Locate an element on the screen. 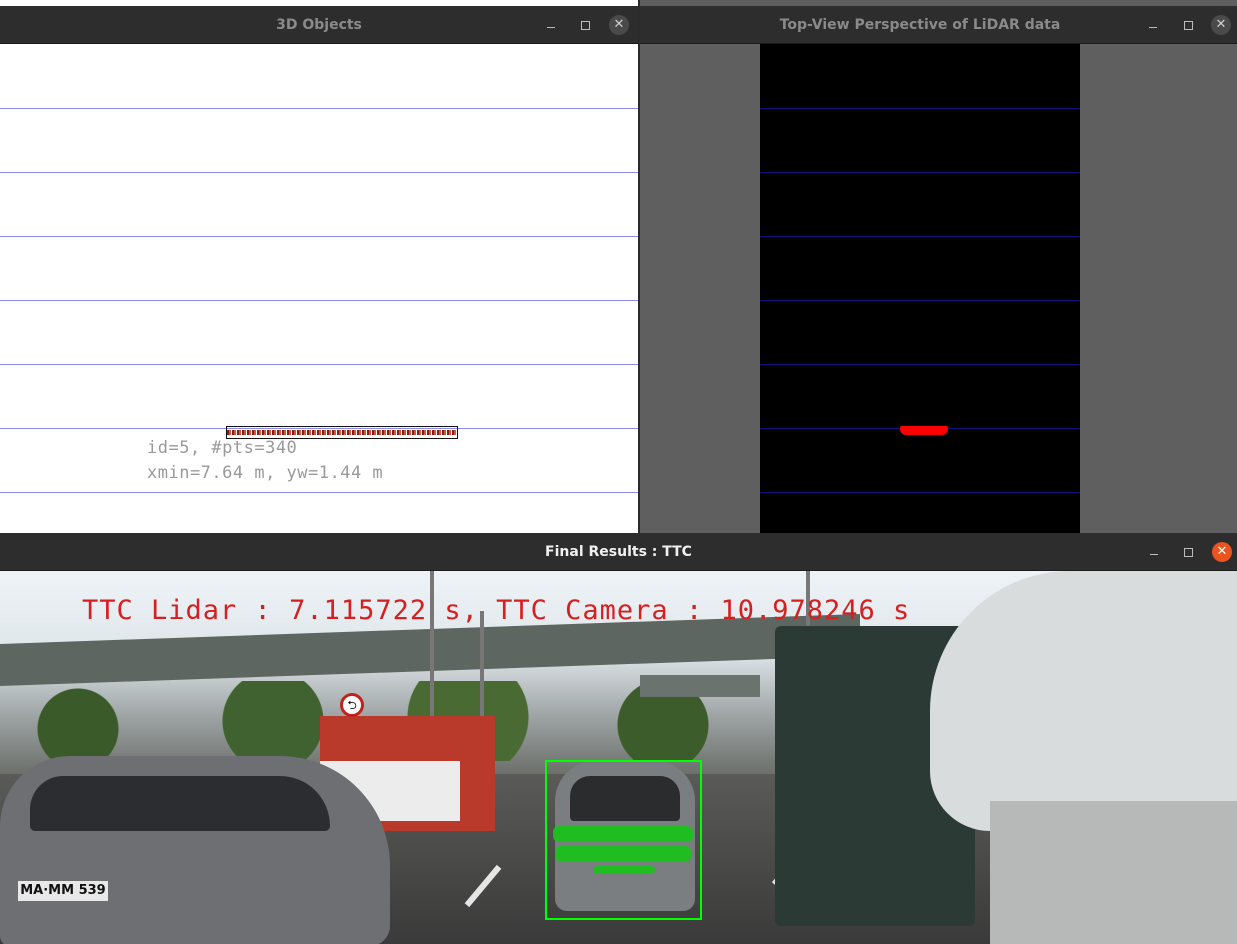 The height and width of the screenshot is (944, 1237). titlebar-3d-objects: 3D Objects ✕ is located at coordinates (319, 25).